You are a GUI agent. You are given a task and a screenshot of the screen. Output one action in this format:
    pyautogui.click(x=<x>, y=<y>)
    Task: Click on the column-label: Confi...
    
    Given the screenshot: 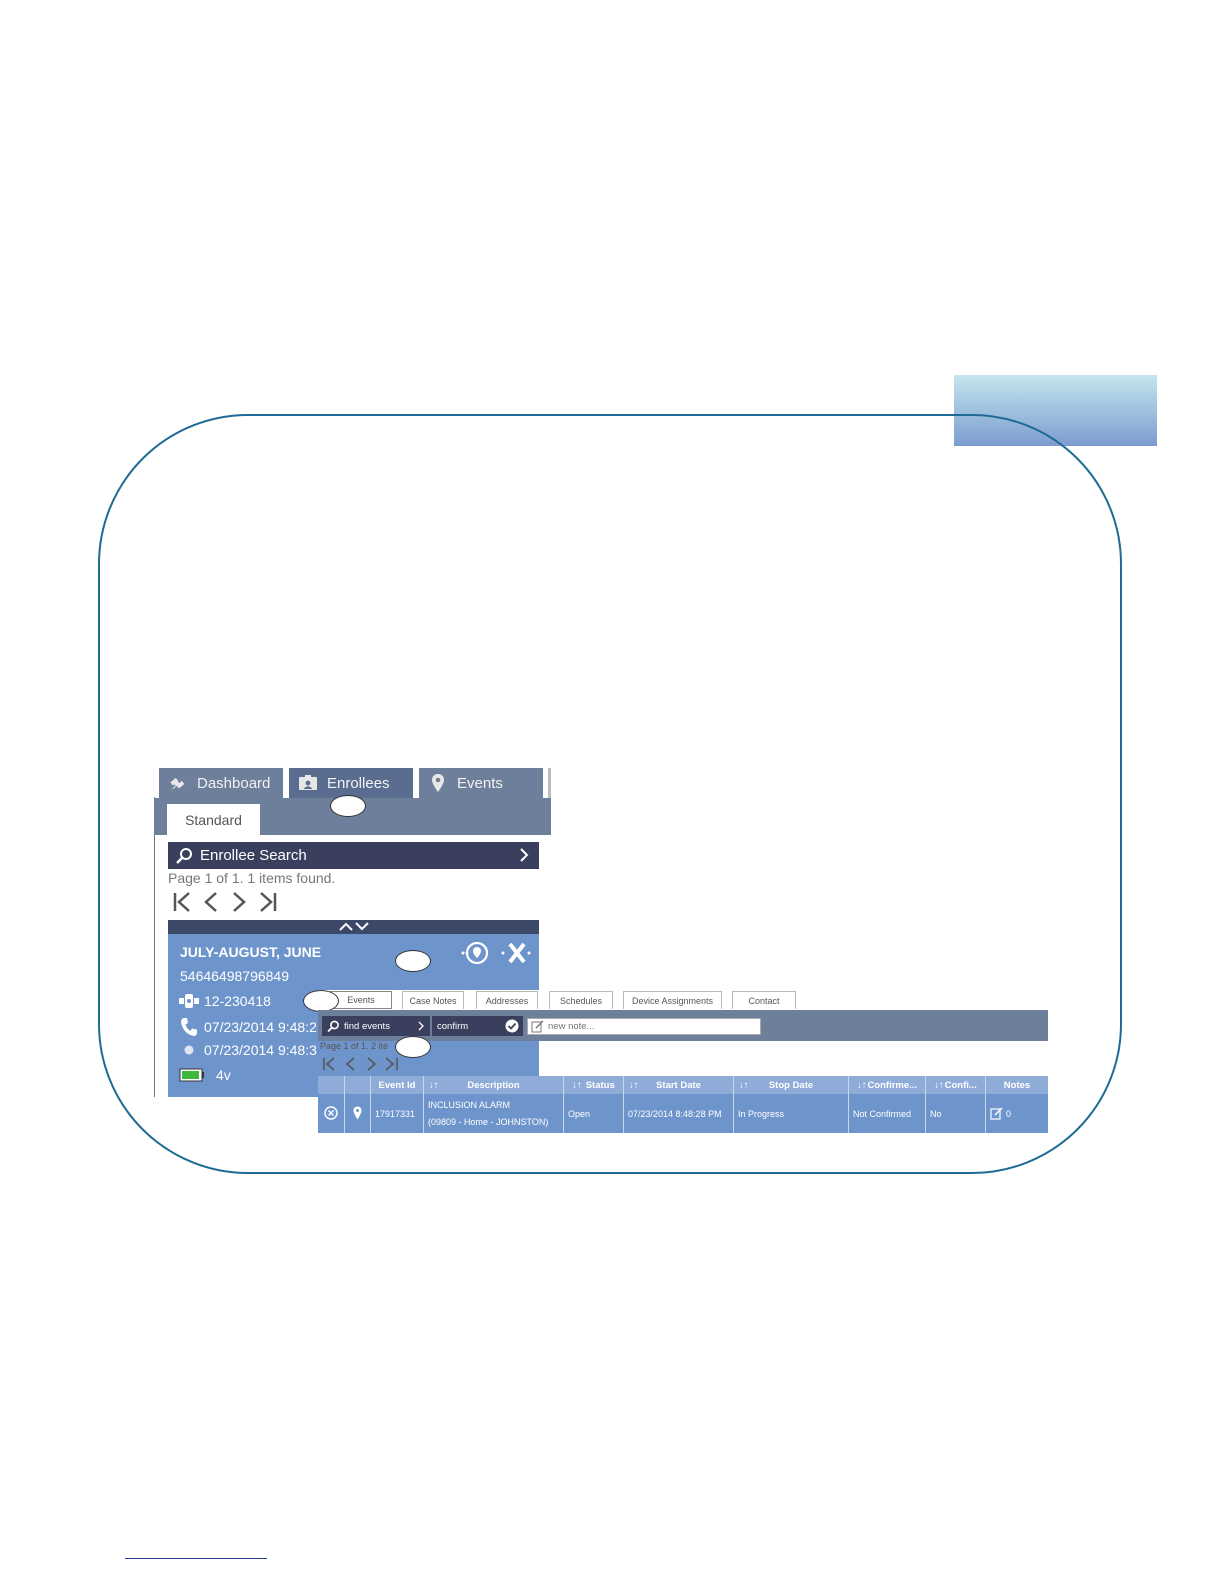 What is the action you would take?
    pyautogui.click(x=960, y=1085)
    